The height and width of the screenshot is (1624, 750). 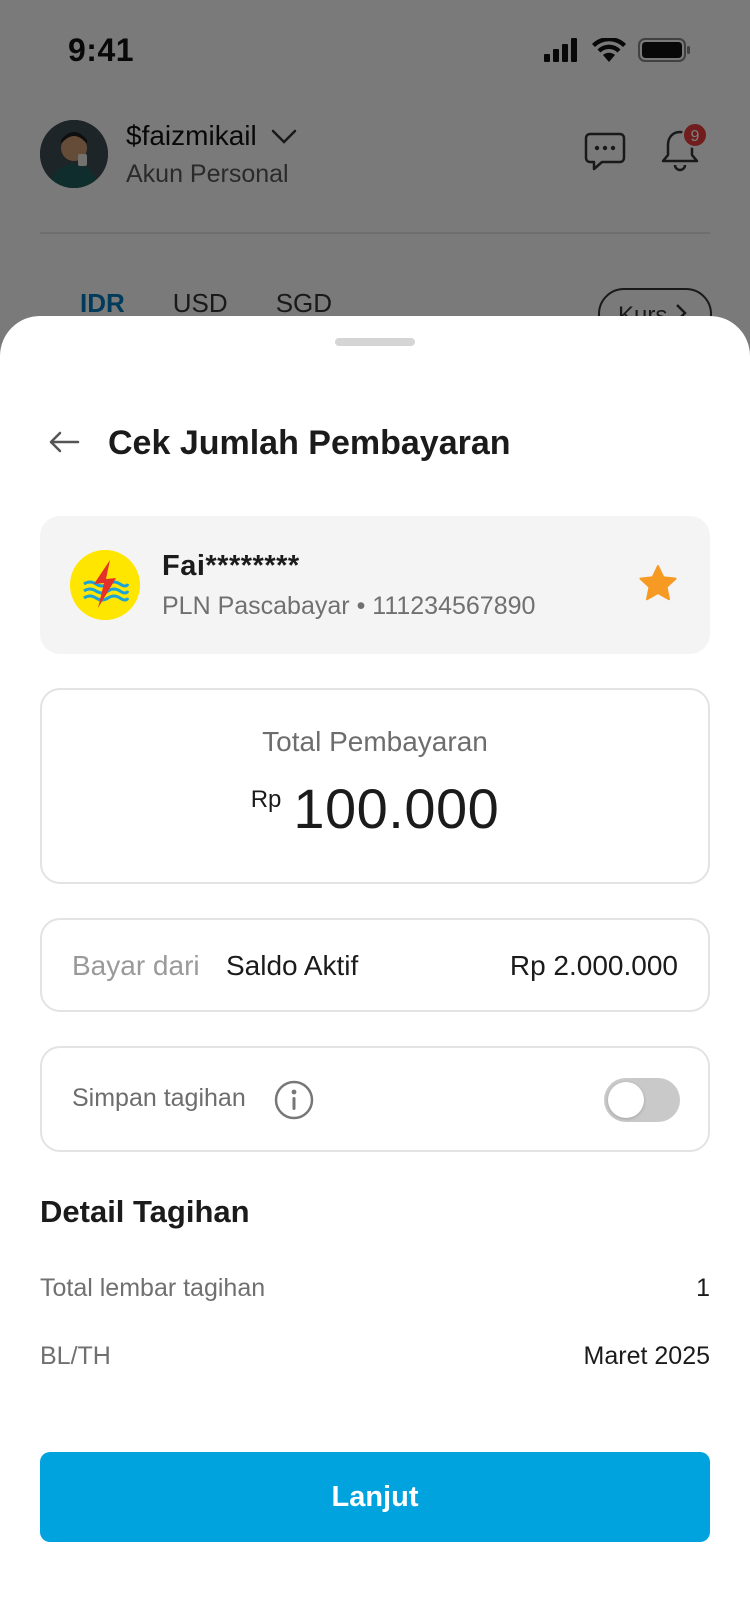 What do you see at coordinates (375, 741) in the screenshot?
I see `total-label: Total Pembayaran` at bounding box center [375, 741].